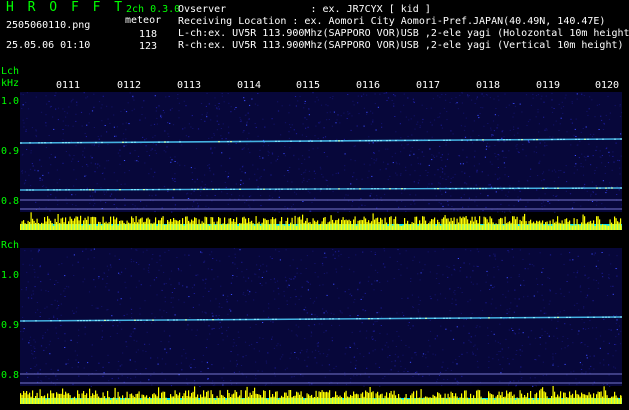  I want to click on lch-tick-1-0: 1.0, so click(10, 101).